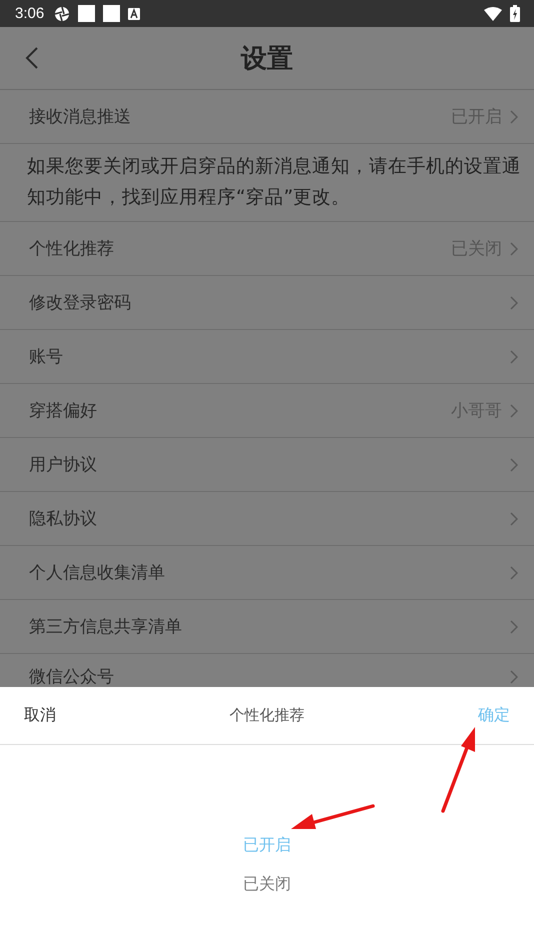 The height and width of the screenshot is (950, 534). Describe the element at coordinates (46, 357) in the screenshot. I see `row-label: 账号` at that location.